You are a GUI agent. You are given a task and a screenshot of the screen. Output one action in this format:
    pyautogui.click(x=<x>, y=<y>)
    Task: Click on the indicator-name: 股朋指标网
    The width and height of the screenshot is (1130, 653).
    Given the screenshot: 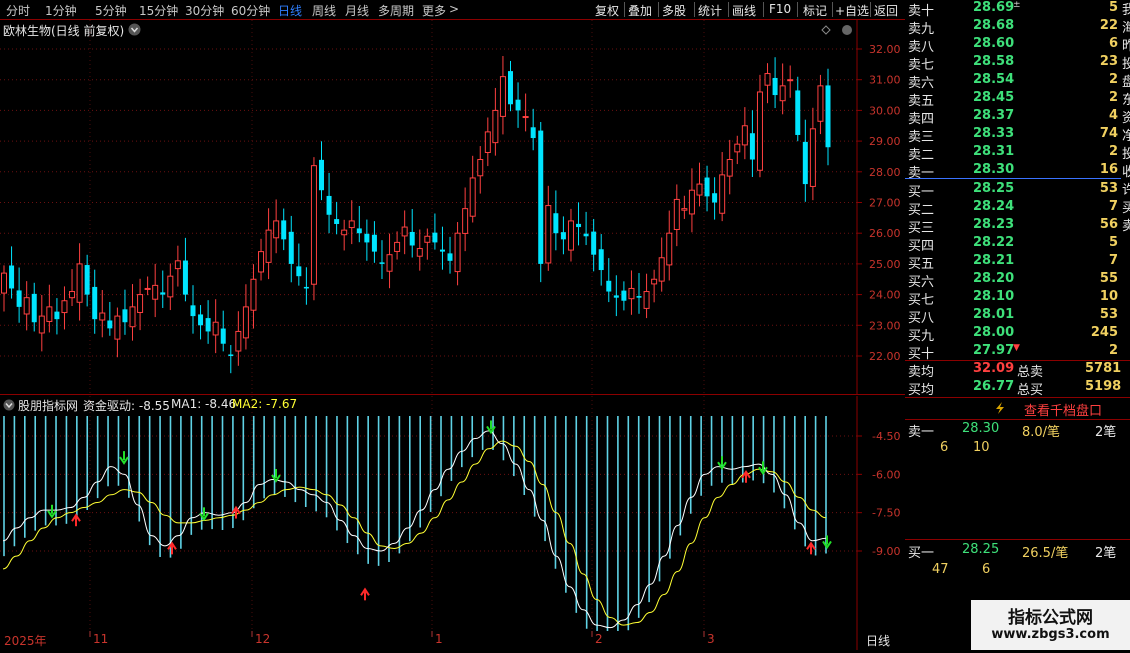 What is the action you would take?
    pyautogui.click(x=48, y=405)
    